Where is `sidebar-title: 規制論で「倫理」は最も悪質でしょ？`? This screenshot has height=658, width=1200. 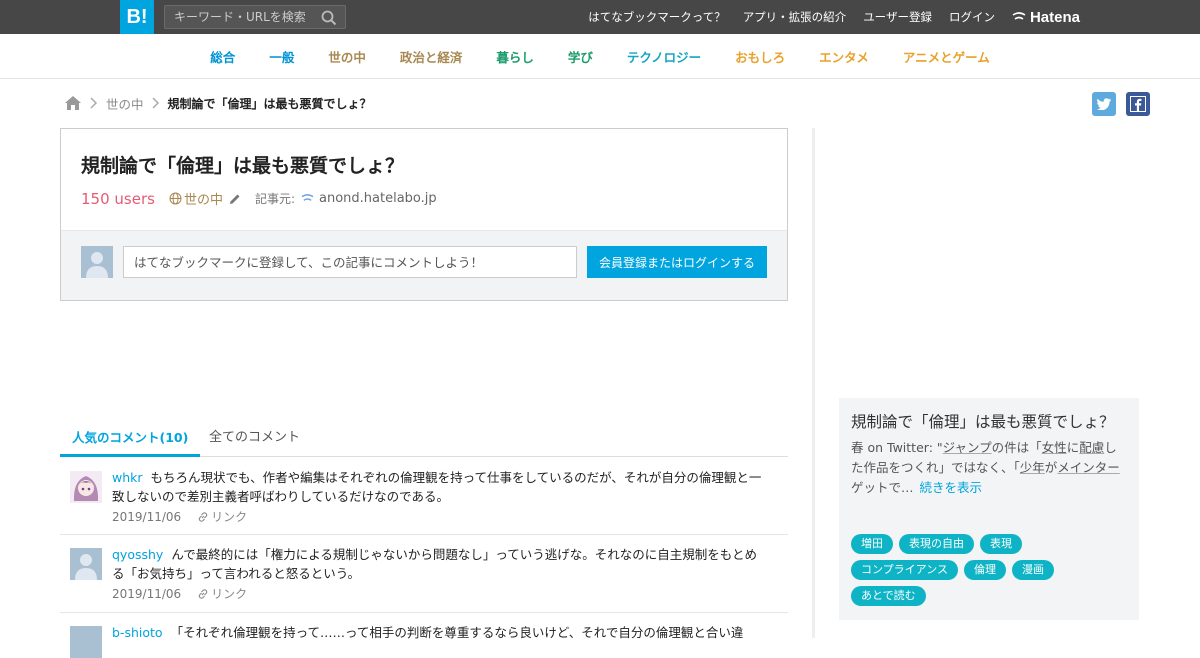
sidebar-title: 規制論で「倫理」は最も悪質でしょ？ is located at coordinates (983, 421).